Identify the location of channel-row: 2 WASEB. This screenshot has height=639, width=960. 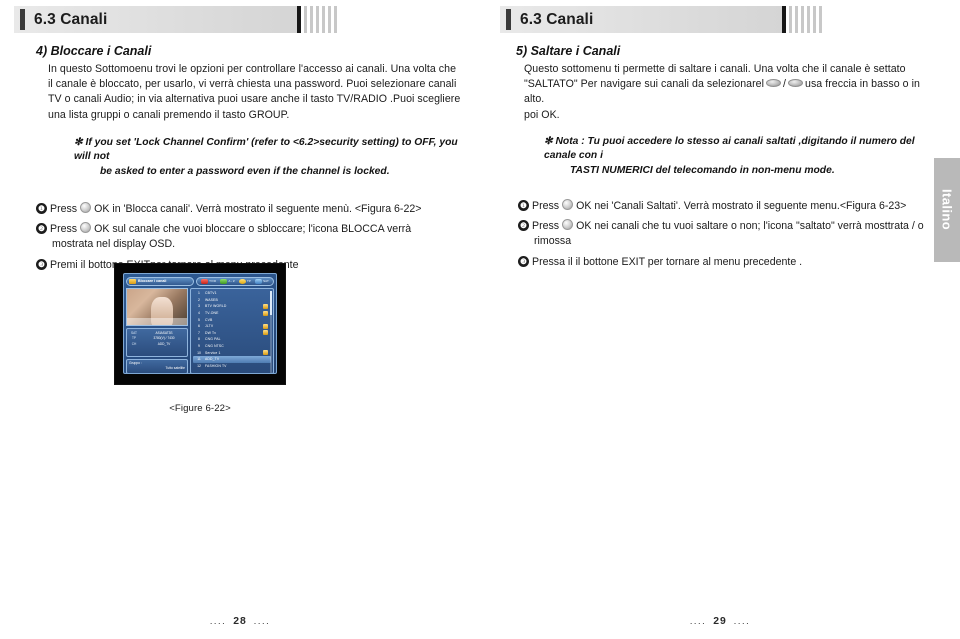
(232, 300).